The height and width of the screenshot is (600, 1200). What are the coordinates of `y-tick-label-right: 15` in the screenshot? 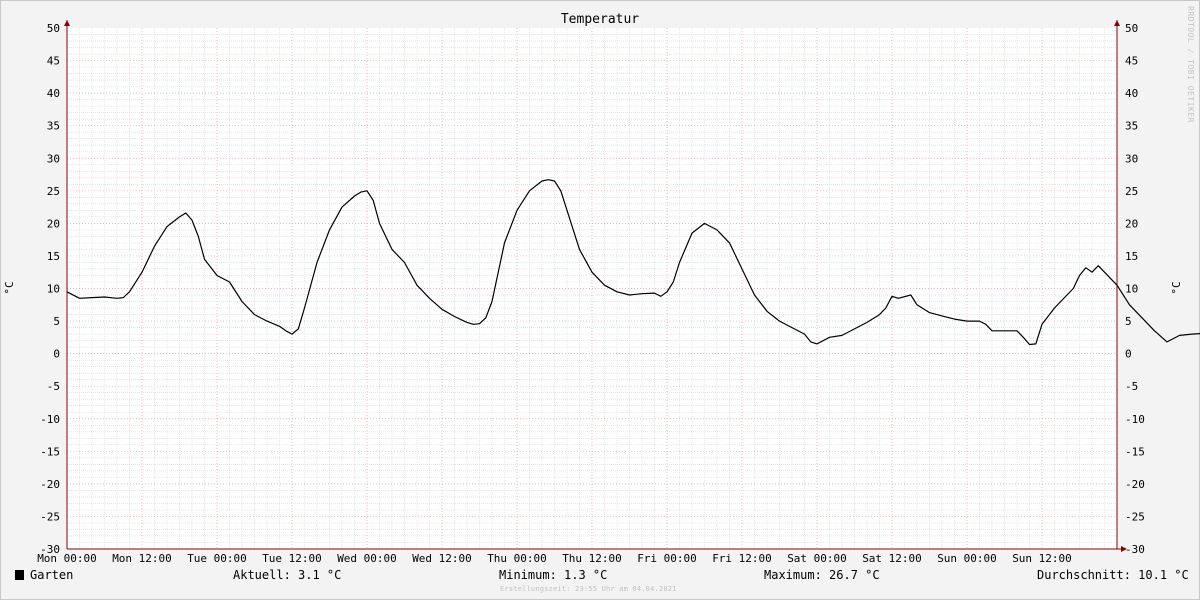 It's located at (1131, 256).